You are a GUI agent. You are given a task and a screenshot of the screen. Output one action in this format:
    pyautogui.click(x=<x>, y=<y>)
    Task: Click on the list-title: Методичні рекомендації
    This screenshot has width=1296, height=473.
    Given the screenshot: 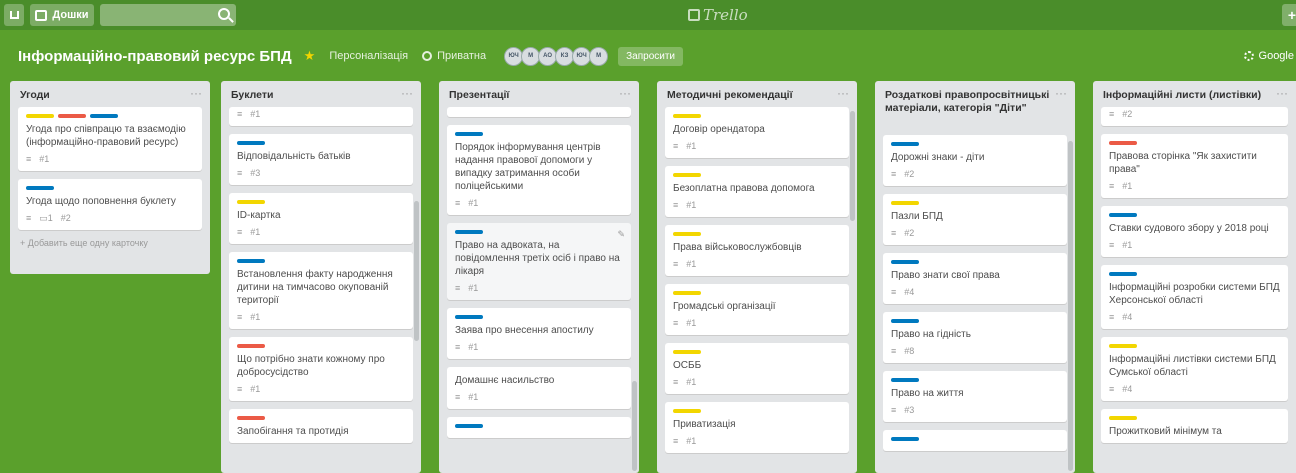 What is the action you would take?
    pyautogui.click(x=730, y=95)
    